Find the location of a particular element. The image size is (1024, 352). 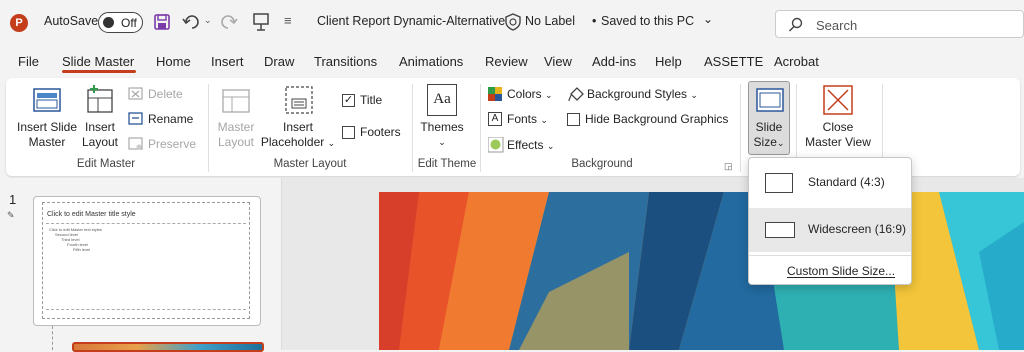

rename-icon is located at coordinates (135, 118).